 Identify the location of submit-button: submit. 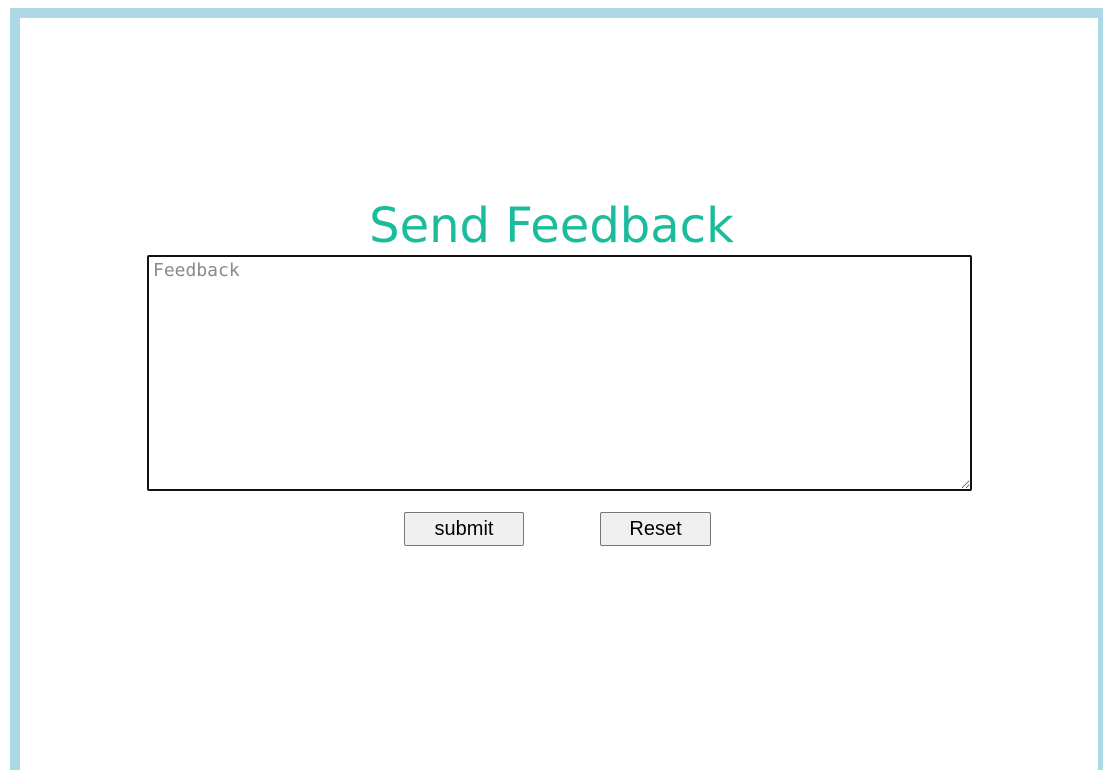
(464, 529).